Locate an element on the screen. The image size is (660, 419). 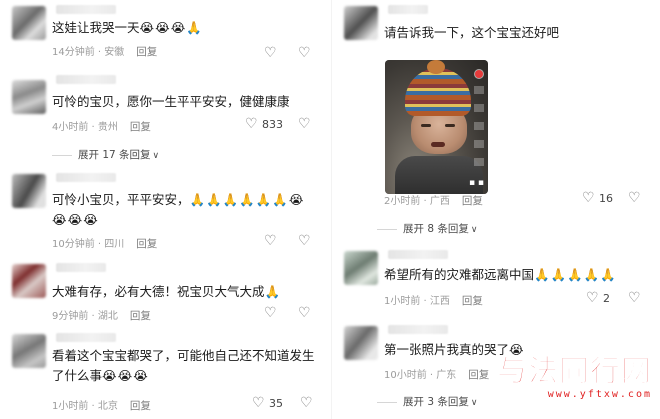
comment-body: 请告诉我一下，这个宝宝还好吧 is located at coordinates (472, 32).